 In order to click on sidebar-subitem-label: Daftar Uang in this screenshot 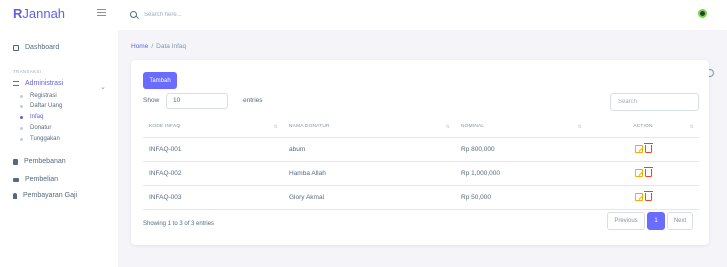, I will do `click(46, 106)`.